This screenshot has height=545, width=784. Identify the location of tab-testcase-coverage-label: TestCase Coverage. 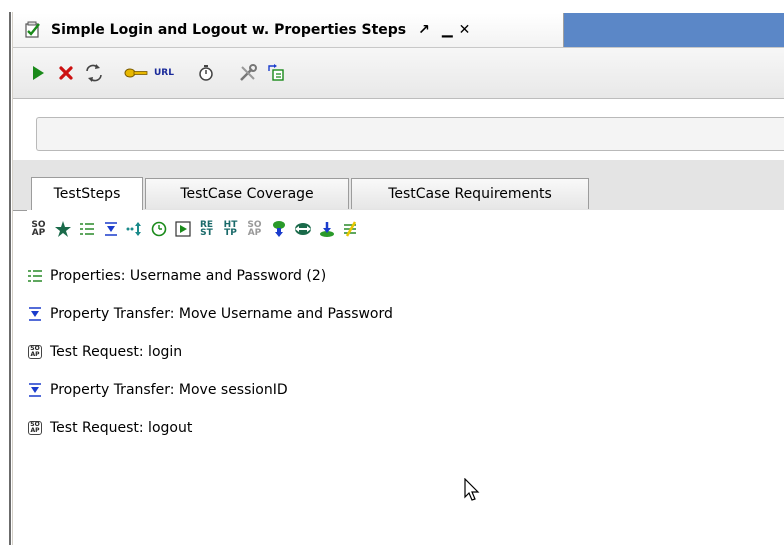
(247, 194).